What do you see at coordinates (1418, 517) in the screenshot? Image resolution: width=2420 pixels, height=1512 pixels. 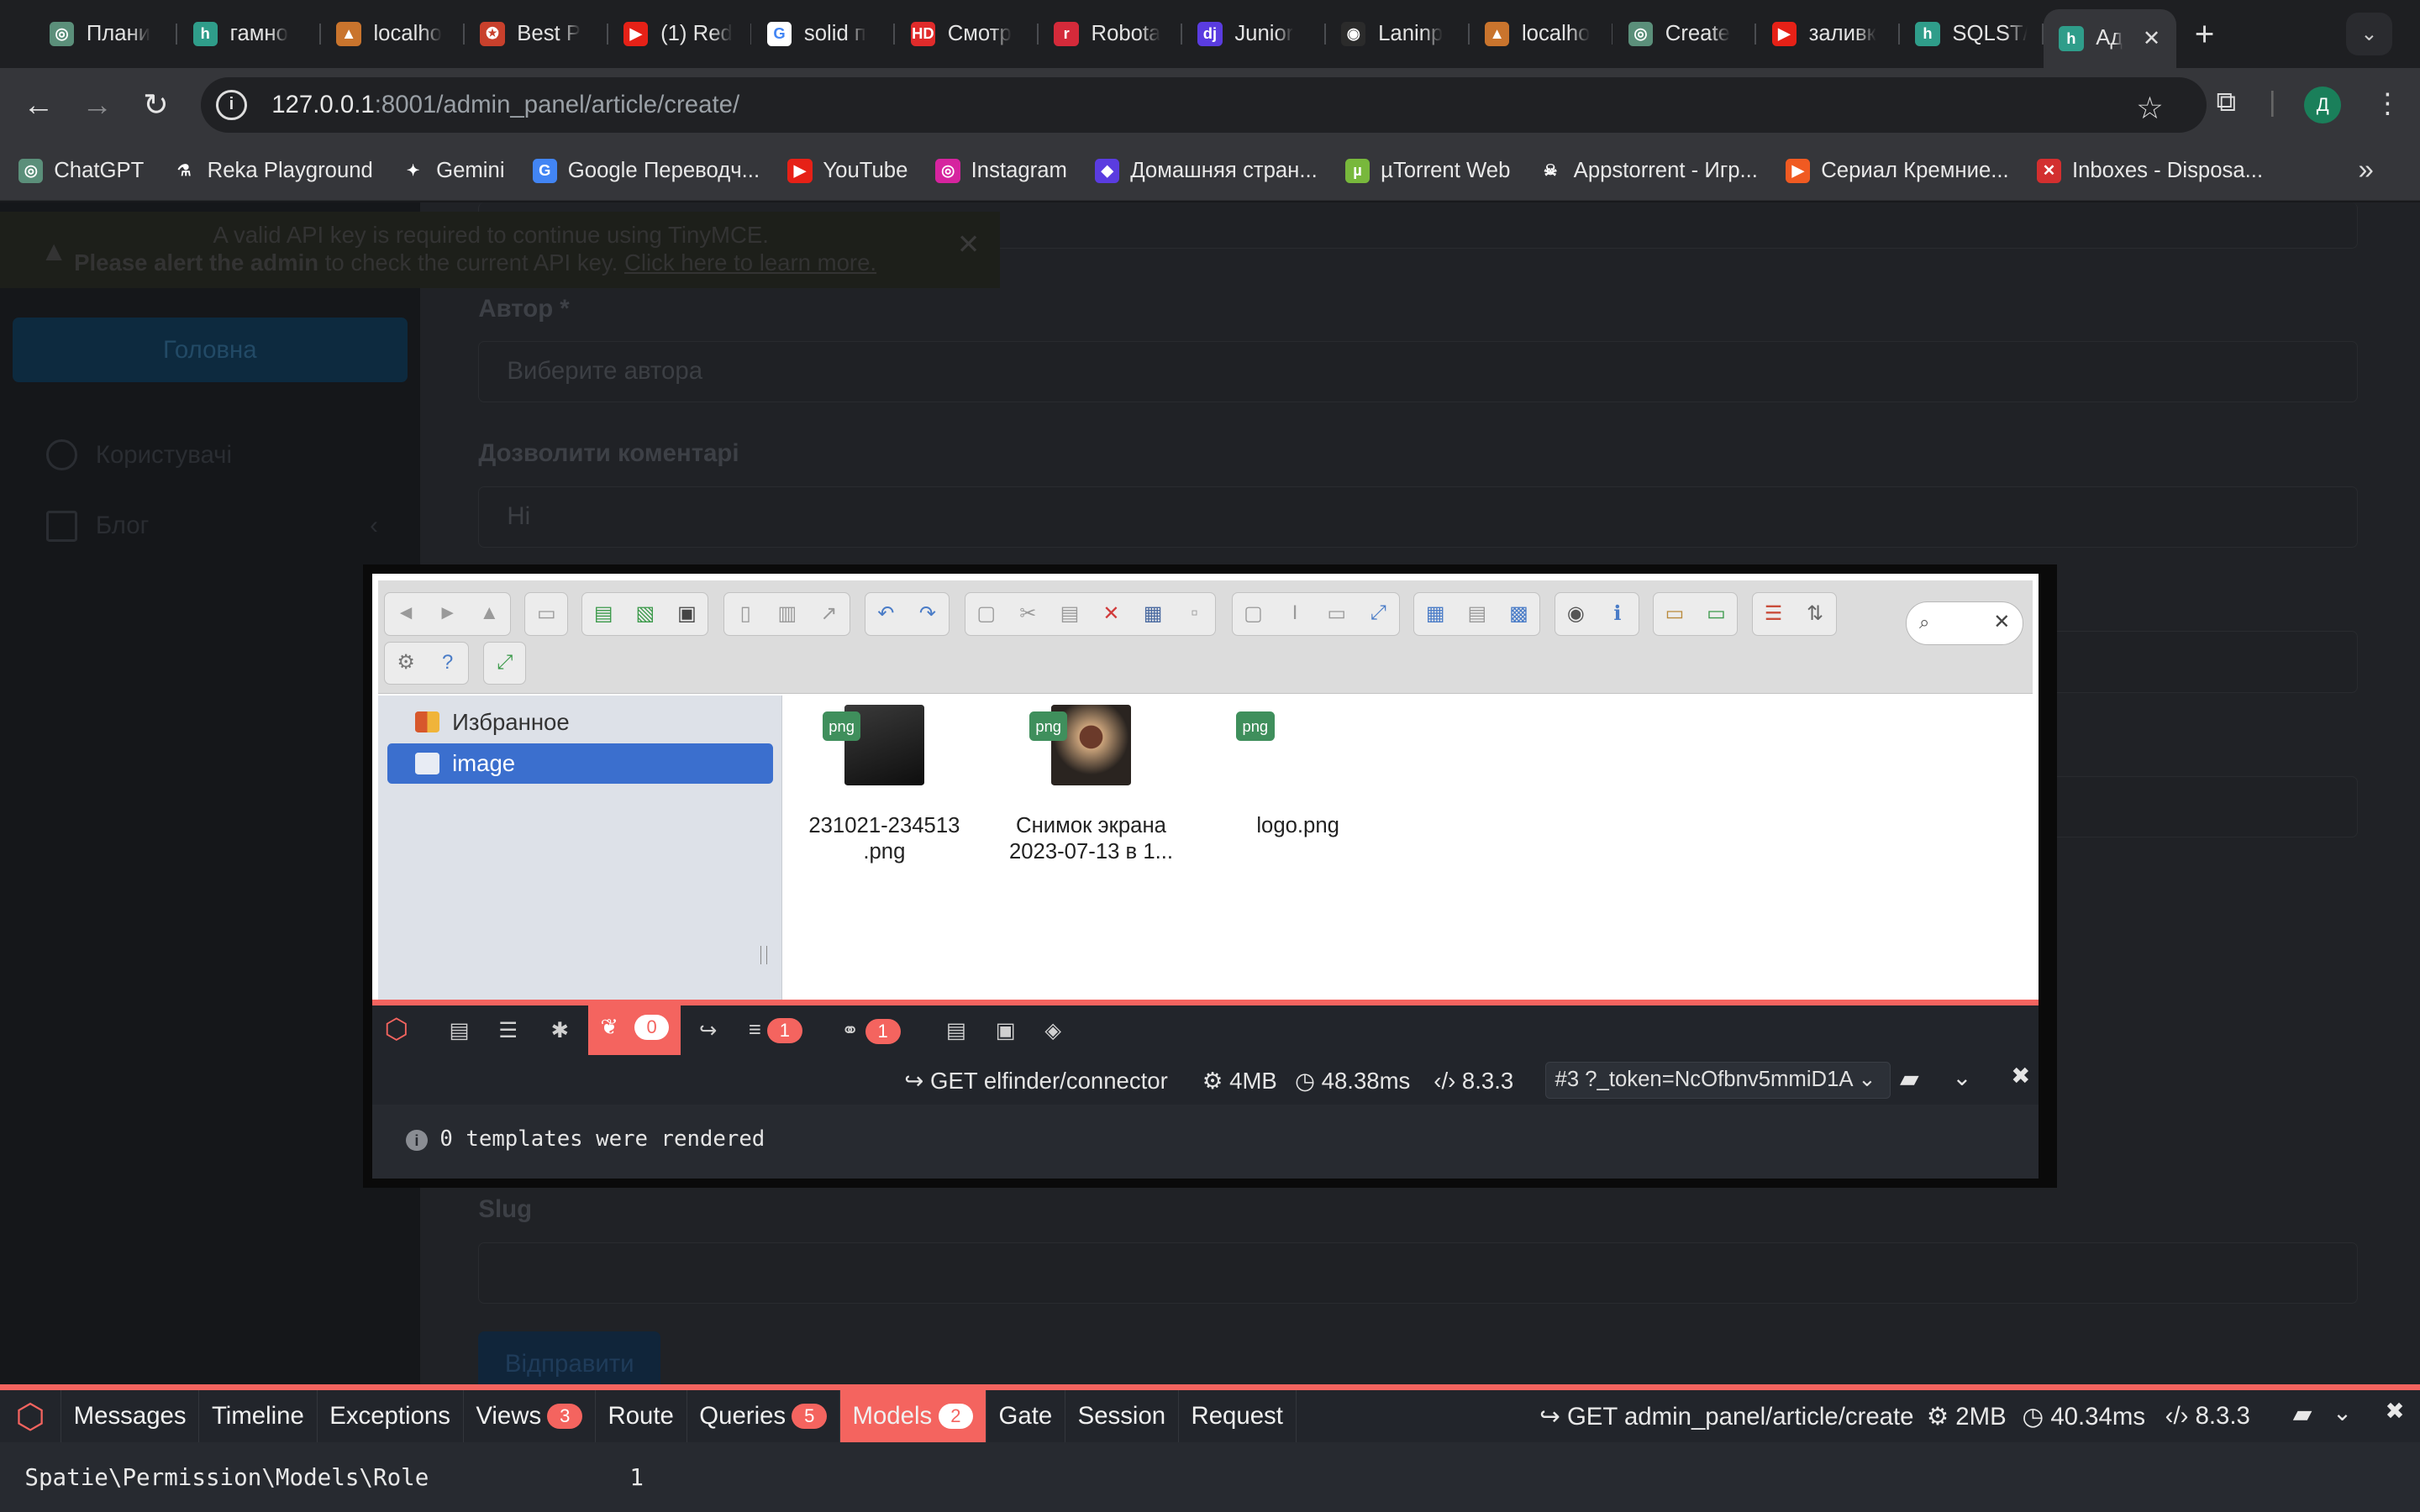 I see `comments-select: Ні` at bounding box center [1418, 517].